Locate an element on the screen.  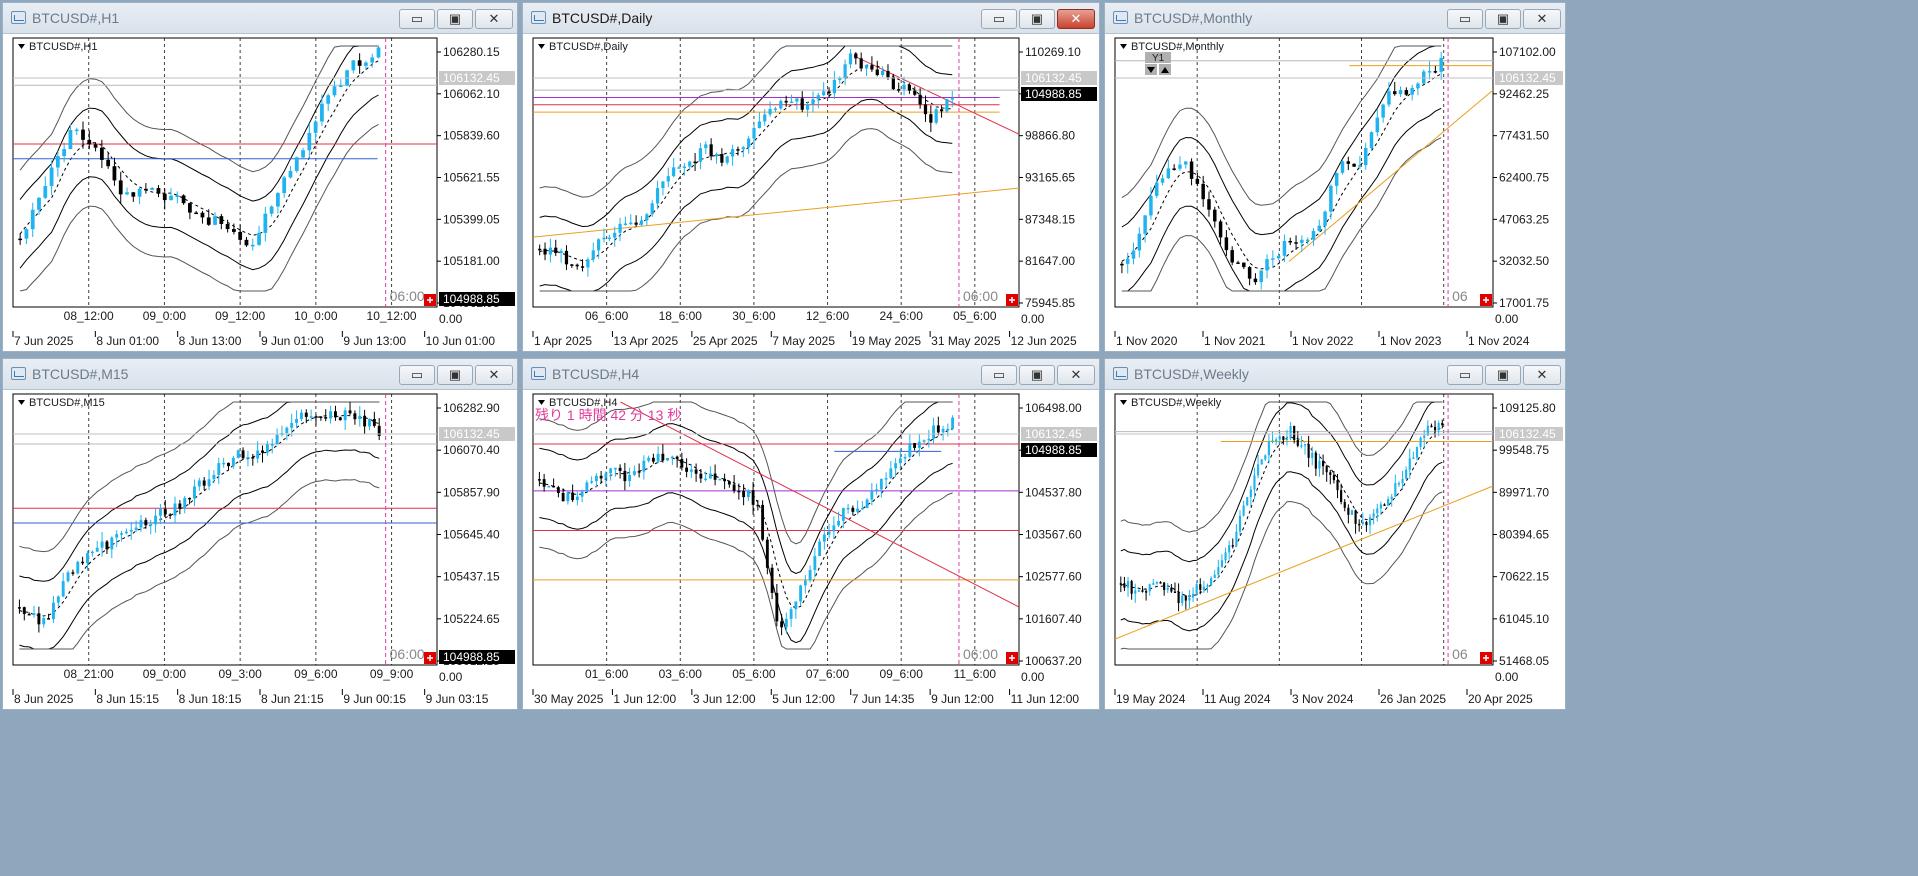
price-label: 104537.80 is located at coordinates (1053, 492).